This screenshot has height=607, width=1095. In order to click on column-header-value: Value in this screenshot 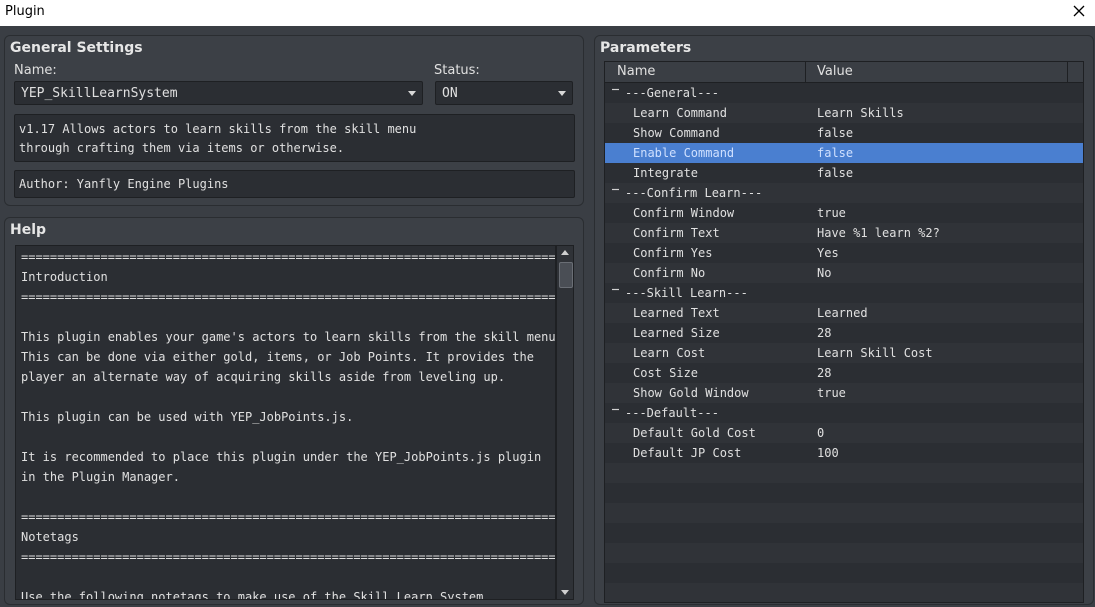, I will do `click(835, 71)`.